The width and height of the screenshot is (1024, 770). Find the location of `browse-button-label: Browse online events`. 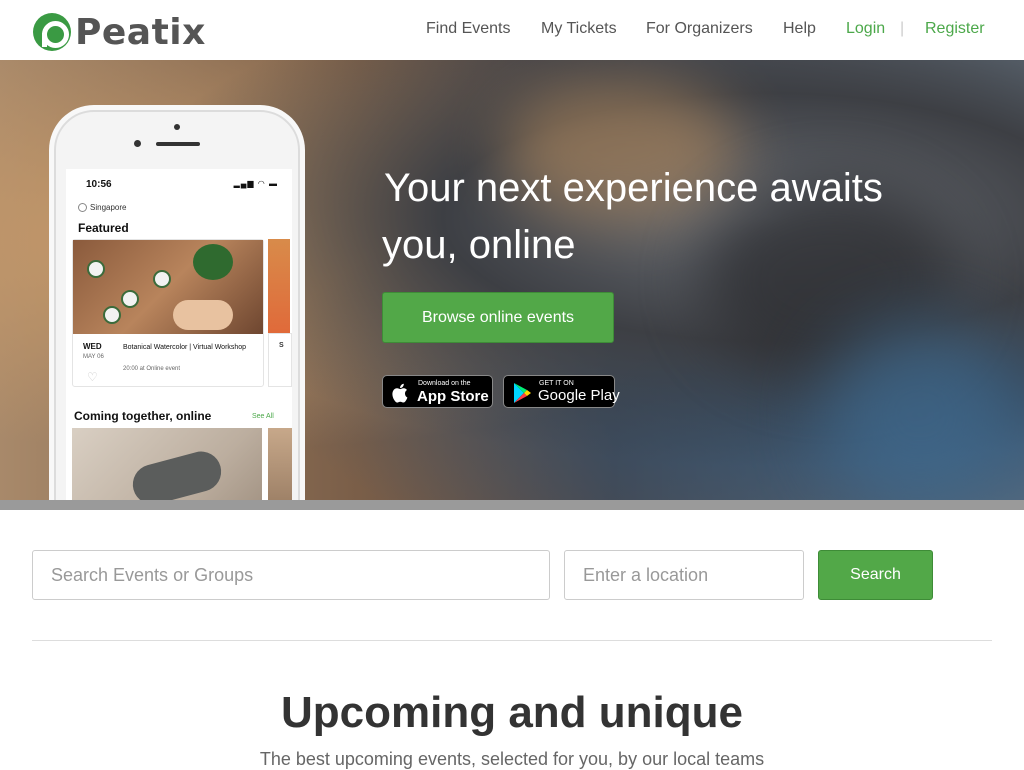

browse-button-label: Browse online events is located at coordinates (498, 317).